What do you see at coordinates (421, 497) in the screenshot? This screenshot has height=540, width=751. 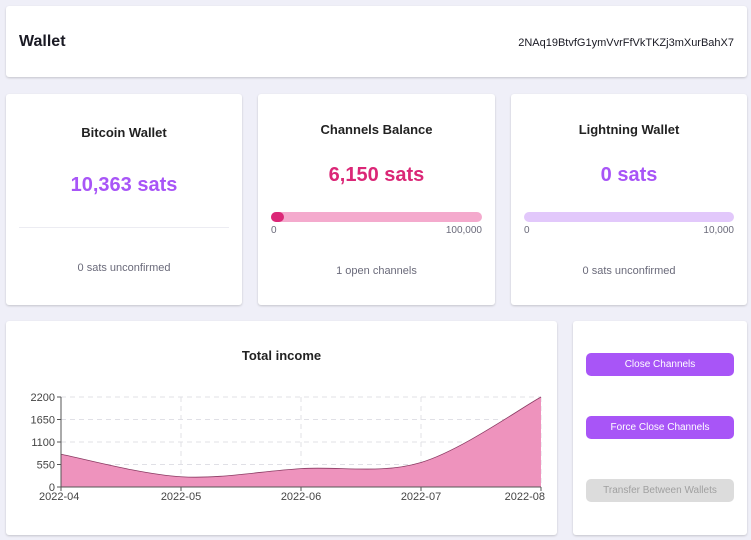 I see `x-tick-label: 2022-07` at bounding box center [421, 497].